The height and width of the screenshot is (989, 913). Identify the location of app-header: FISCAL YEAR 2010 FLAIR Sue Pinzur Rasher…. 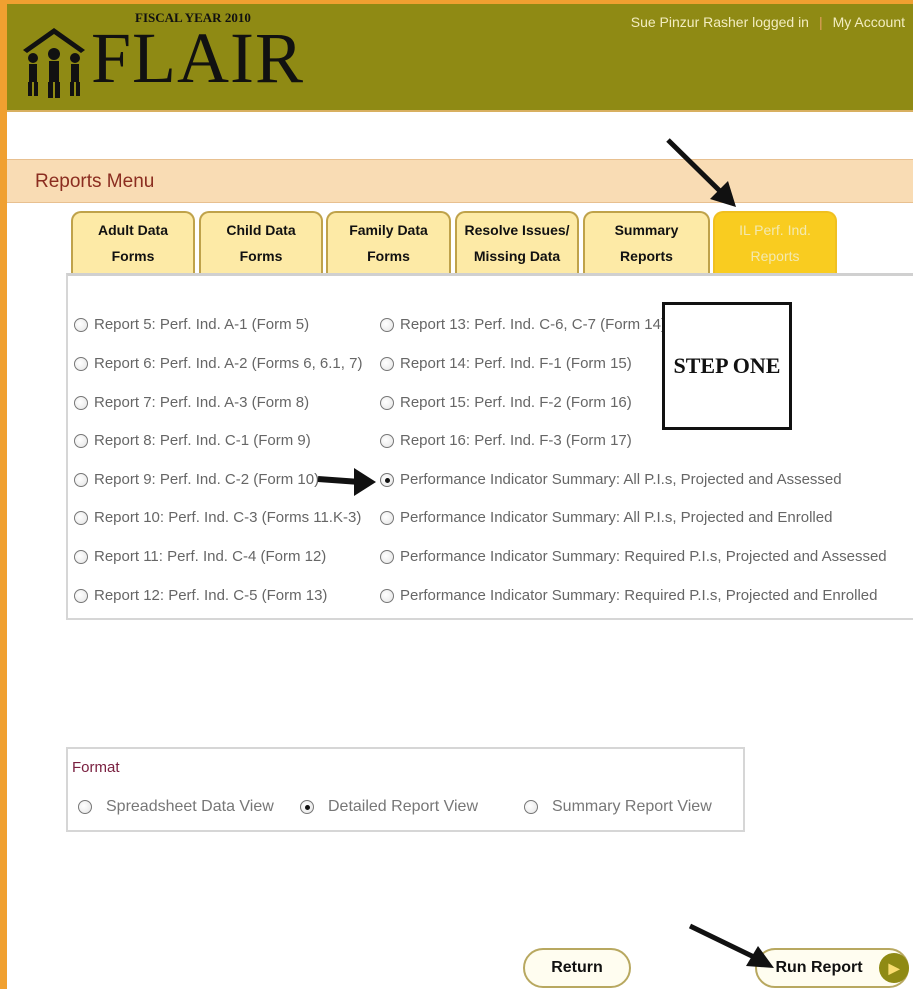
(460, 58).